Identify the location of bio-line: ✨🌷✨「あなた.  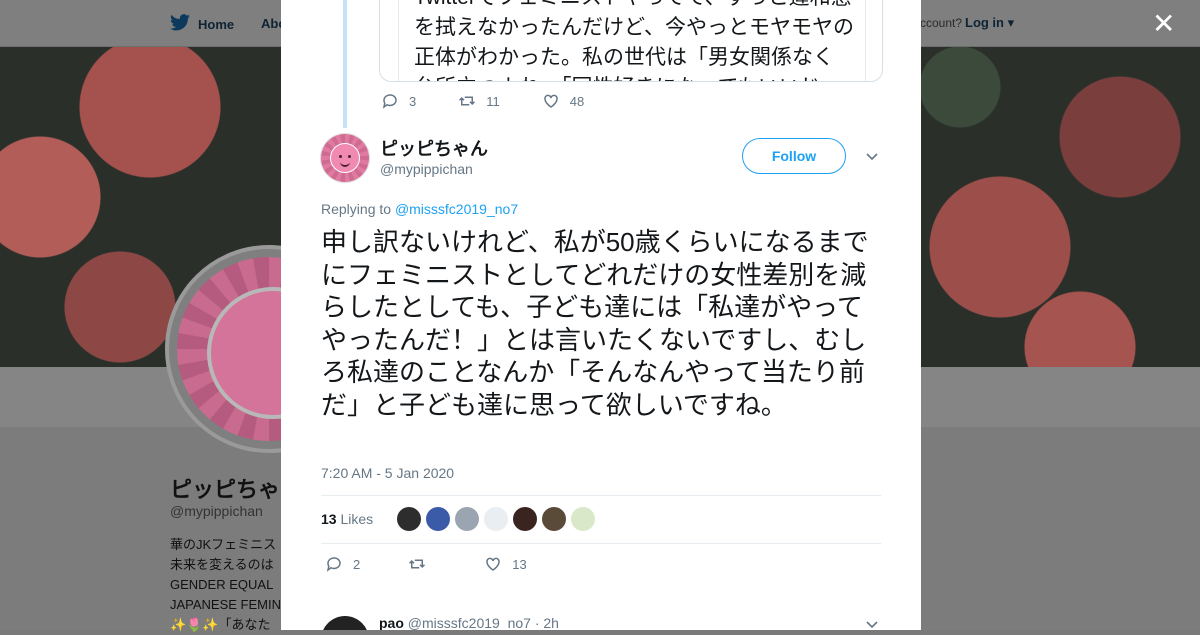
(220, 624).